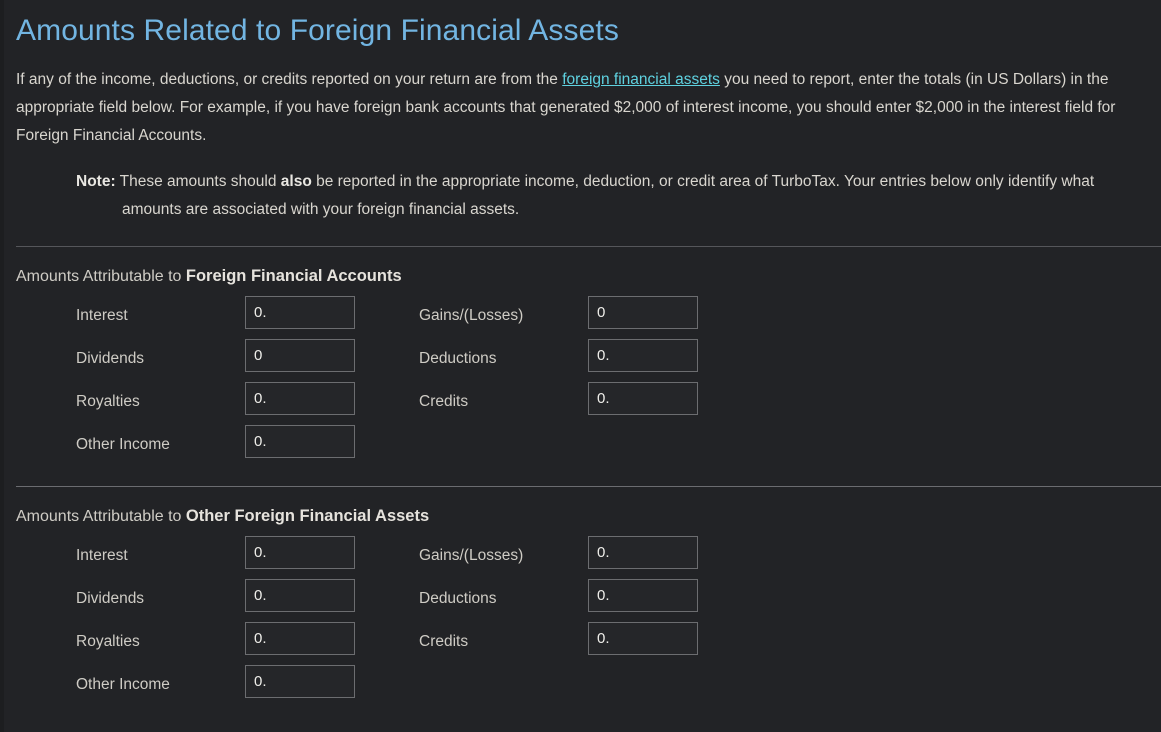 Image resolution: width=1161 pixels, height=732 pixels. What do you see at coordinates (293, 276) in the screenshot?
I see `section-1-heading-strong: Foreign Financial Accounts` at bounding box center [293, 276].